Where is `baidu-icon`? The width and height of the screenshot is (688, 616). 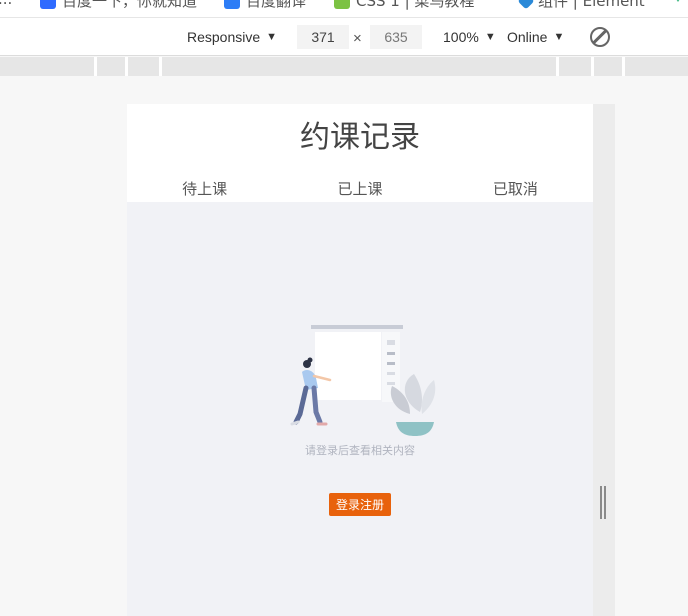
baidu-icon is located at coordinates (48, 4).